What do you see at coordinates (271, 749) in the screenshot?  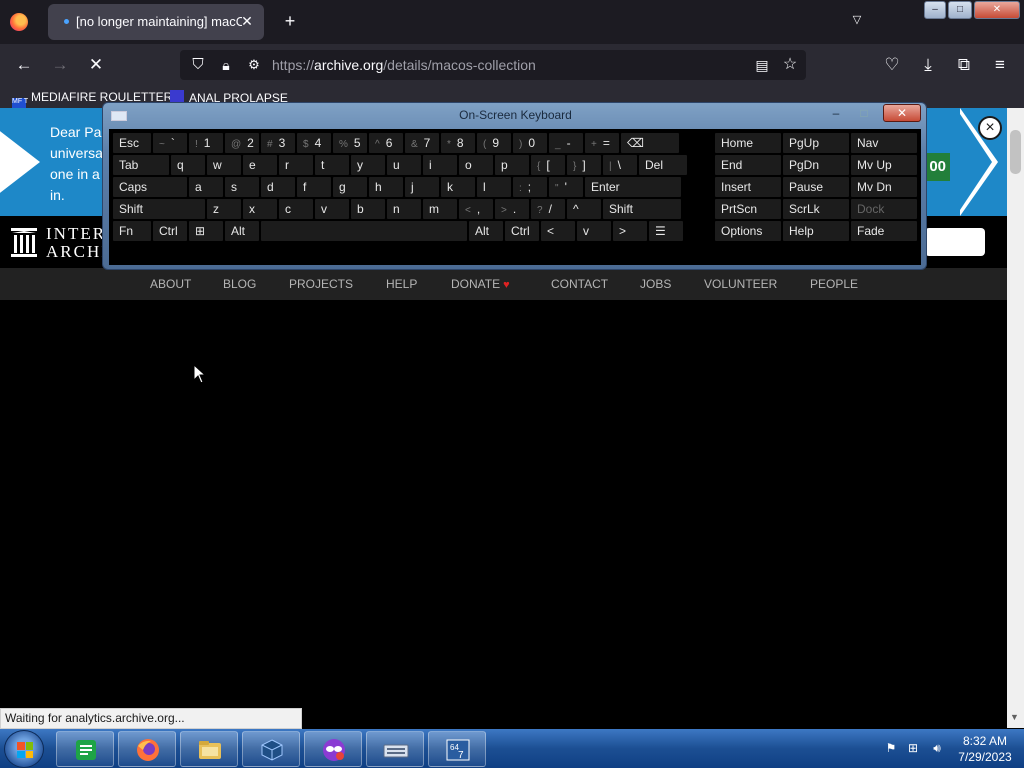 I see `virtualbox-app-icon` at bounding box center [271, 749].